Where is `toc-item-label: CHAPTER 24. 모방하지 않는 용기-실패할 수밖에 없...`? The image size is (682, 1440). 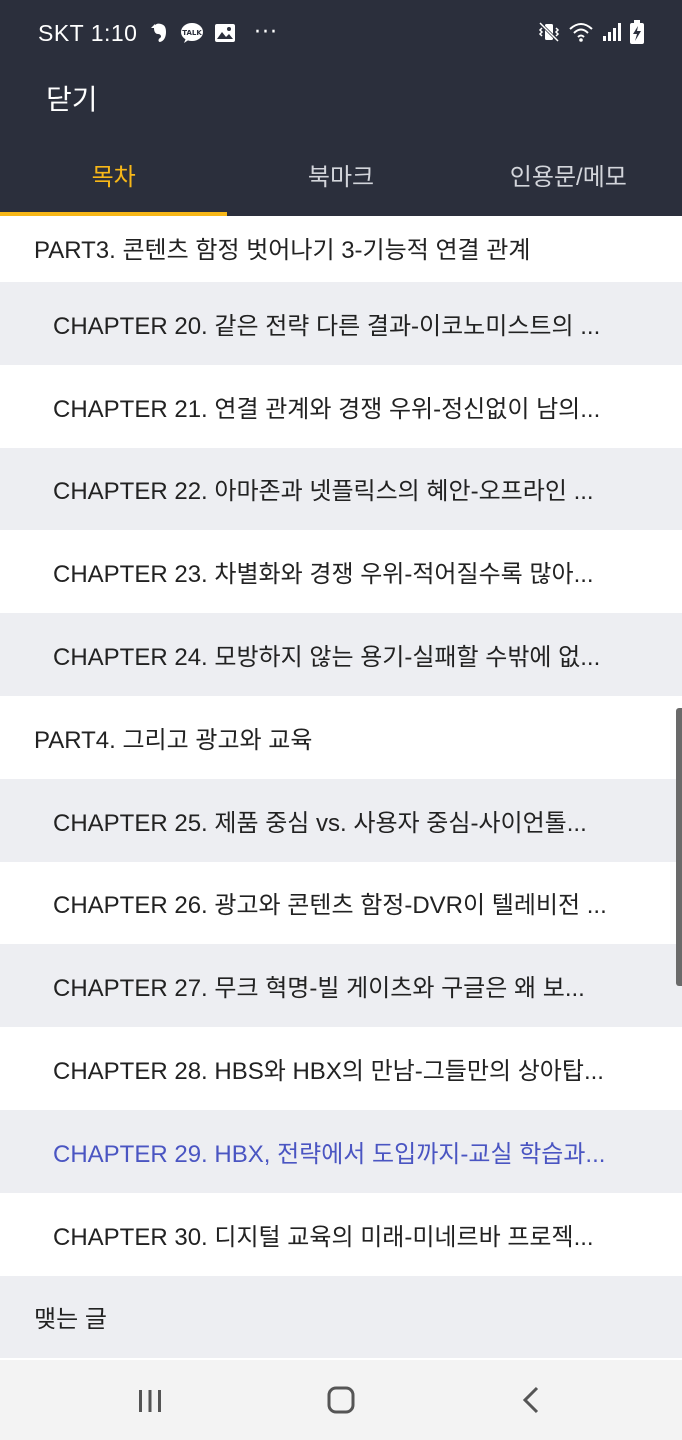 toc-item-label: CHAPTER 24. 모방하지 않는 용기-실패할 수밖에 없... is located at coordinates (327, 658).